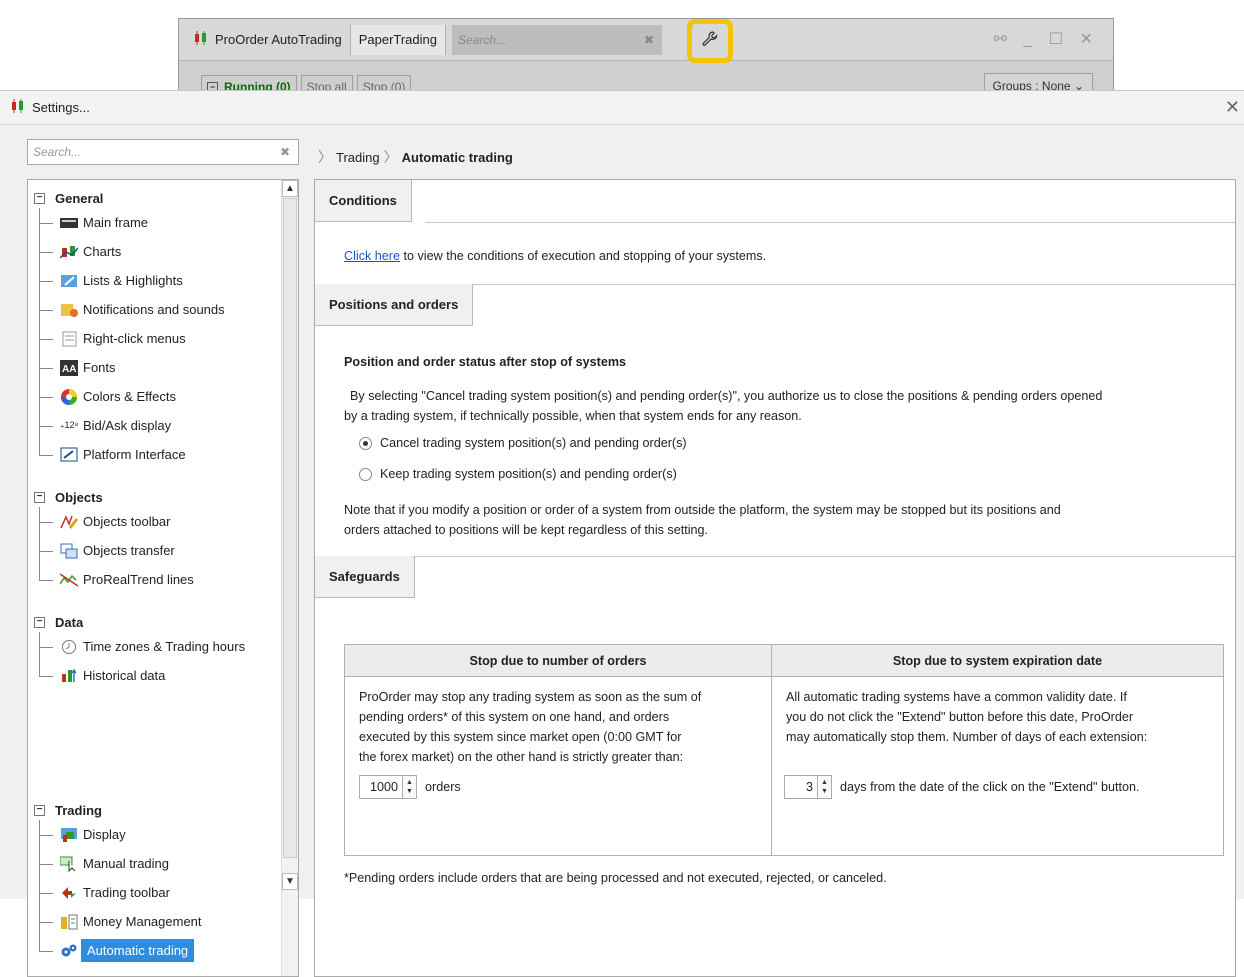 This screenshot has width=1244, height=977. Describe the element at coordinates (69, 369) in the screenshot. I see `svg-text: AA` at that location.